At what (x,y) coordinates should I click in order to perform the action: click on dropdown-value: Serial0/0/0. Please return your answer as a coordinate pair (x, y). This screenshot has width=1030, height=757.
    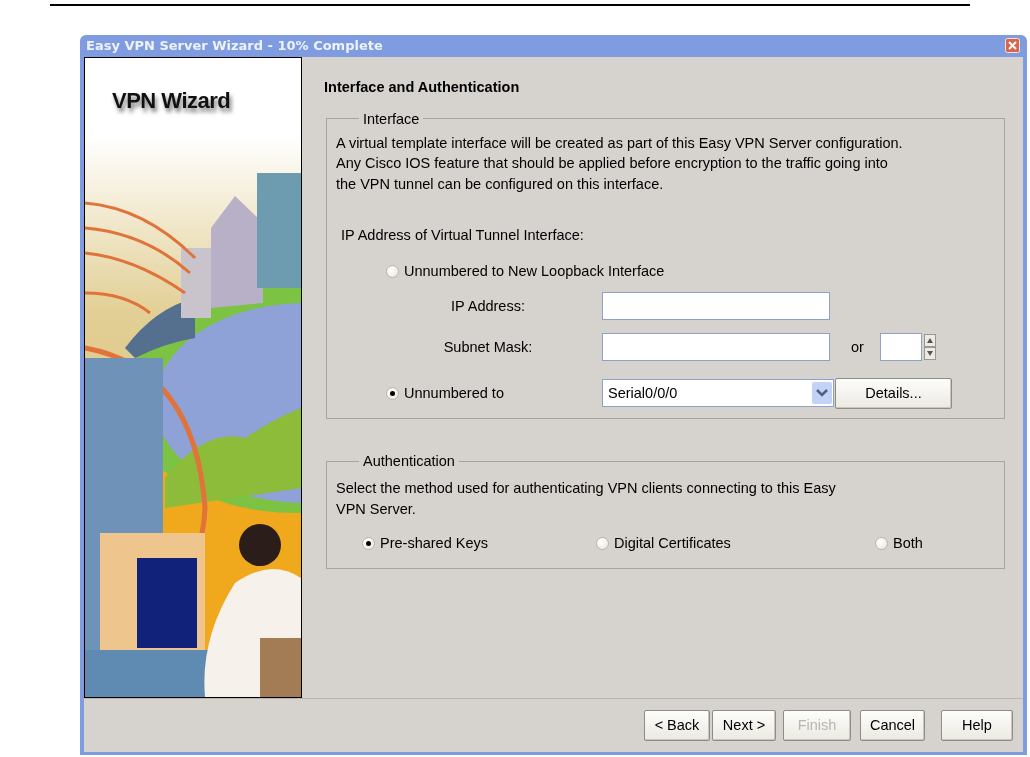
    Looking at the image, I should click on (643, 393).